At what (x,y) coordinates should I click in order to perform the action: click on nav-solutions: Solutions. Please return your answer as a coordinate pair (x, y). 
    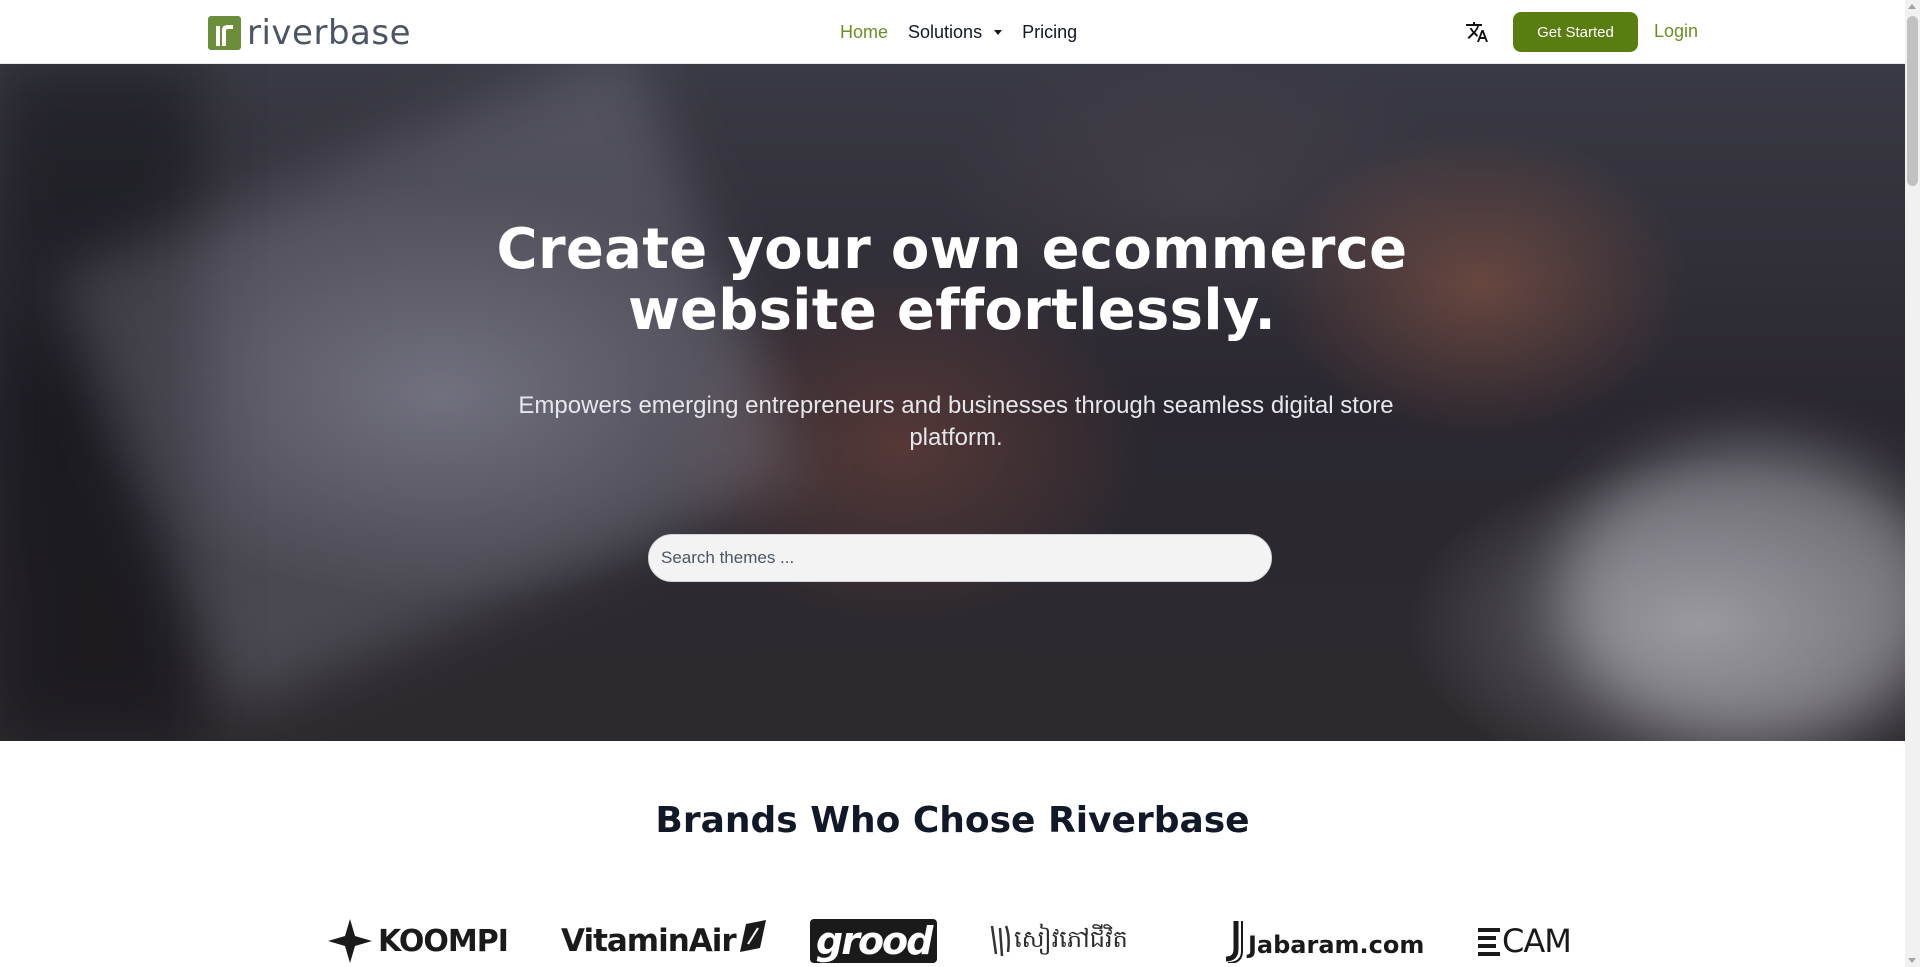
    Looking at the image, I should click on (955, 32).